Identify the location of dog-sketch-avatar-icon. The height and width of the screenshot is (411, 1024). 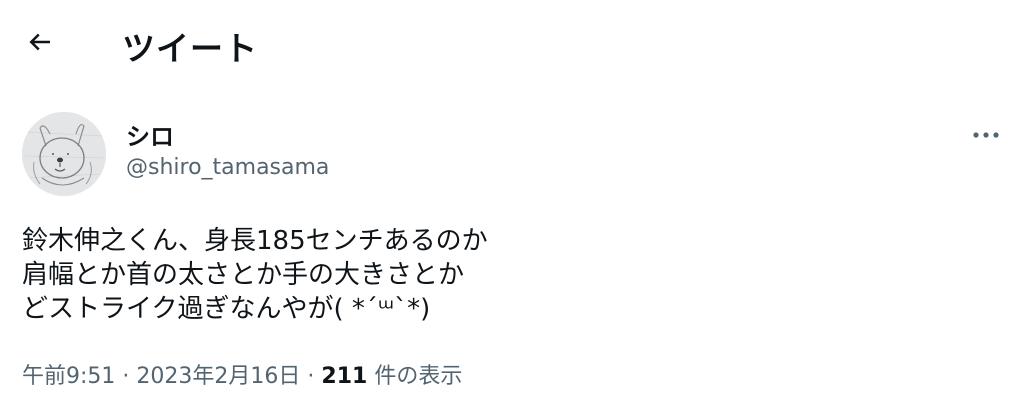
(64, 154).